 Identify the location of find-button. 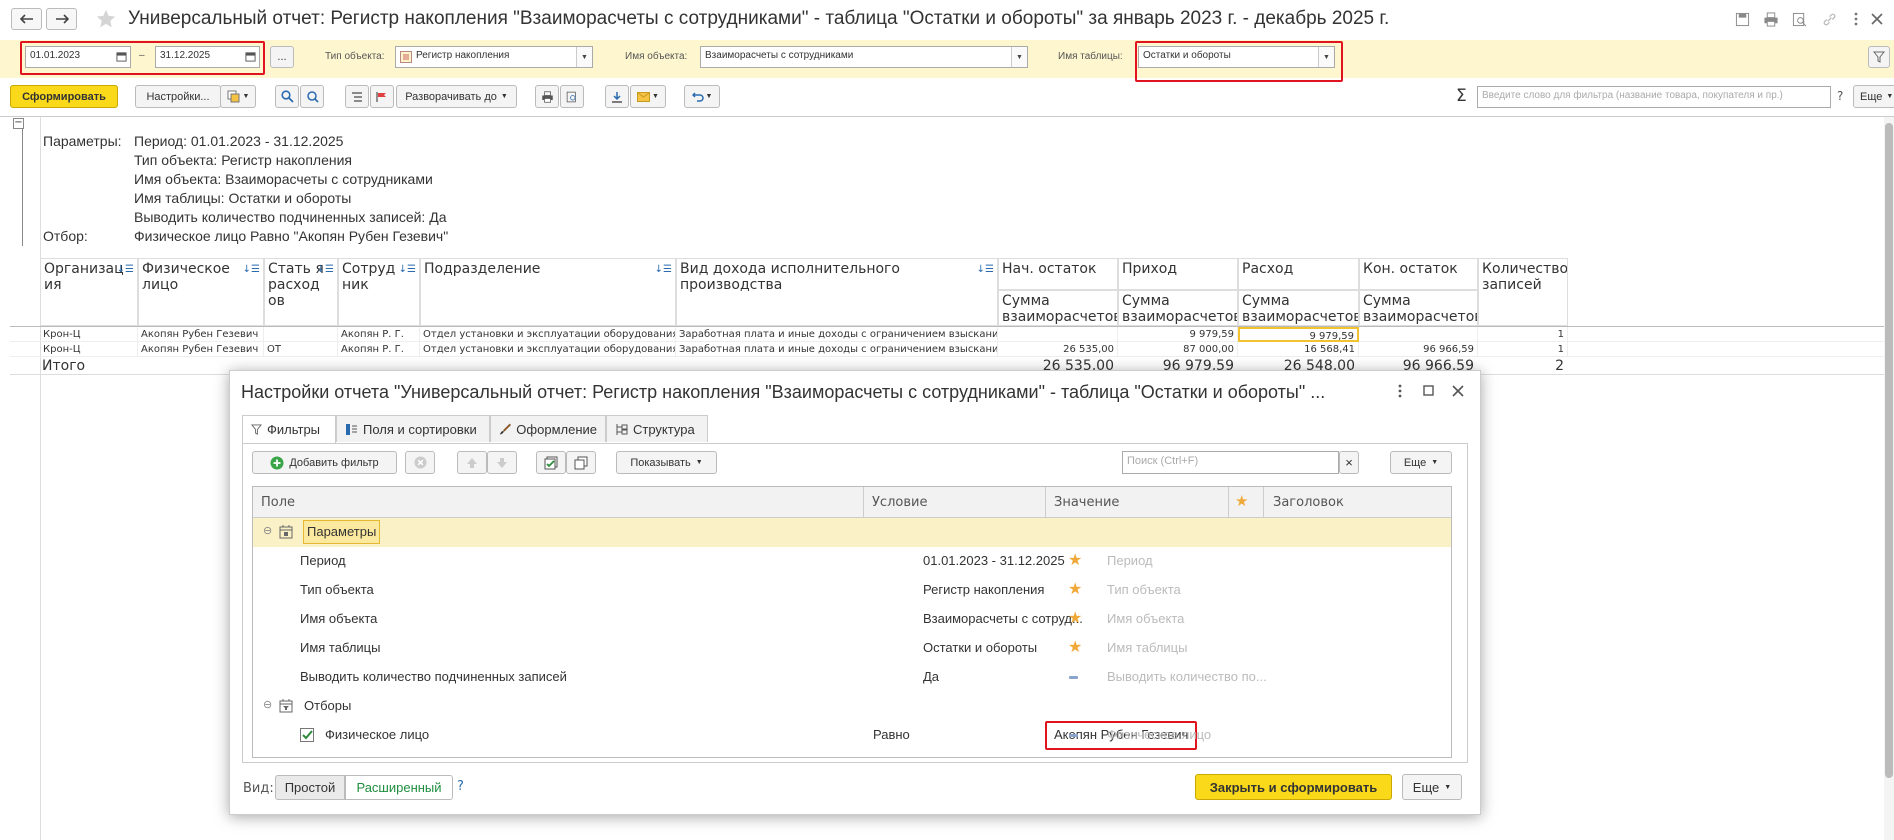
(287, 96).